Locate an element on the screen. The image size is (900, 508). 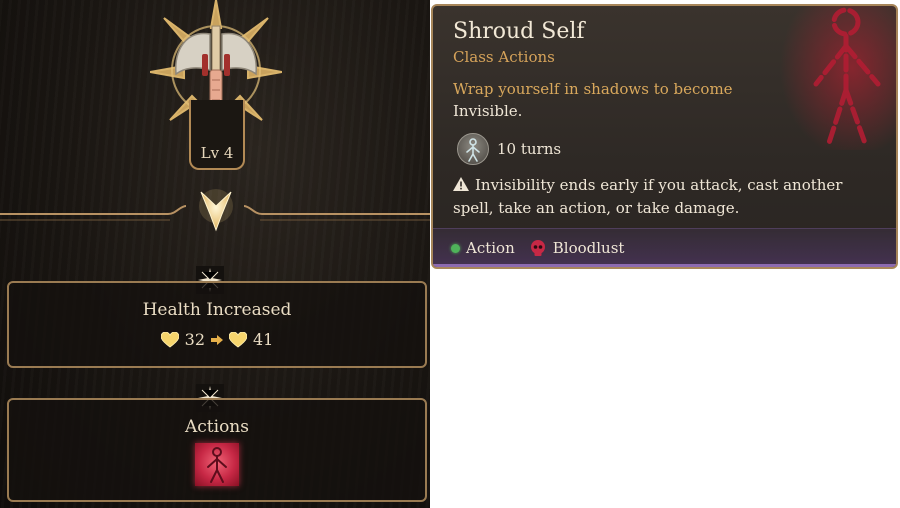
arrow-right-icon is located at coordinates (217, 339).